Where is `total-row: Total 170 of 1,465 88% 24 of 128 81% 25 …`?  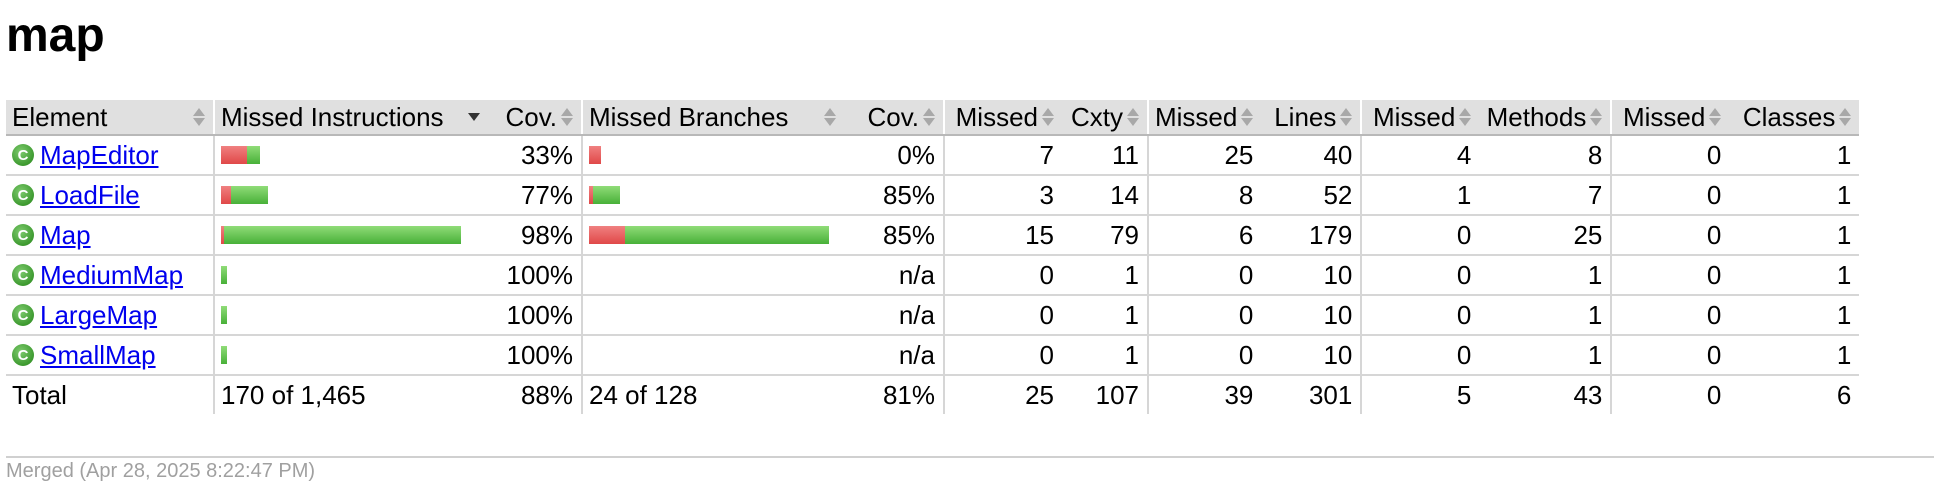
total-row: Total 170 of 1,465 88% 24 of 128 81% 25 … is located at coordinates (932, 394).